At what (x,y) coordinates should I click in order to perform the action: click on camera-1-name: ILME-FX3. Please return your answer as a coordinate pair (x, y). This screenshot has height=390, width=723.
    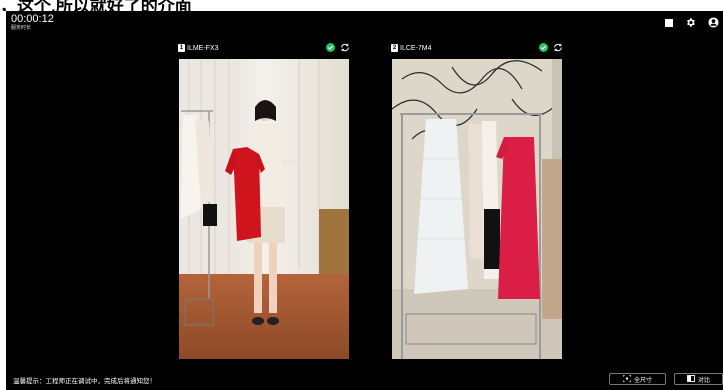
    Looking at the image, I should click on (203, 48).